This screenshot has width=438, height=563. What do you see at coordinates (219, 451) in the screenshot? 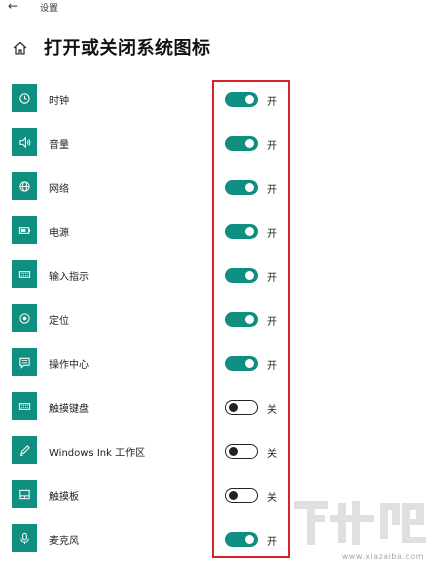
I see `list-item: Windows Ink 工作区 关` at bounding box center [219, 451].